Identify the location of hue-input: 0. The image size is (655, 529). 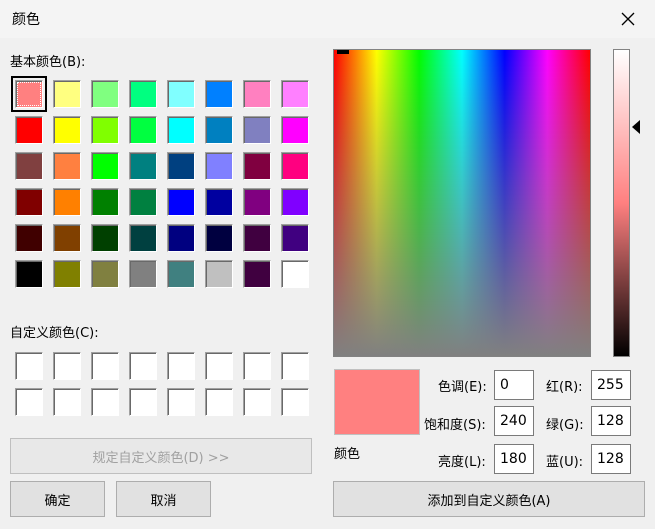
(514, 385).